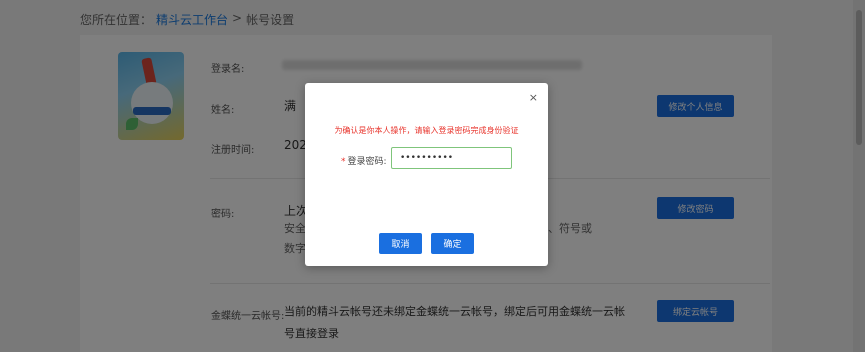 This screenshot has height=352, width=865. Describe the element at coordinates (451, 158) in the screenshot. I see `login-password-input` at that location.